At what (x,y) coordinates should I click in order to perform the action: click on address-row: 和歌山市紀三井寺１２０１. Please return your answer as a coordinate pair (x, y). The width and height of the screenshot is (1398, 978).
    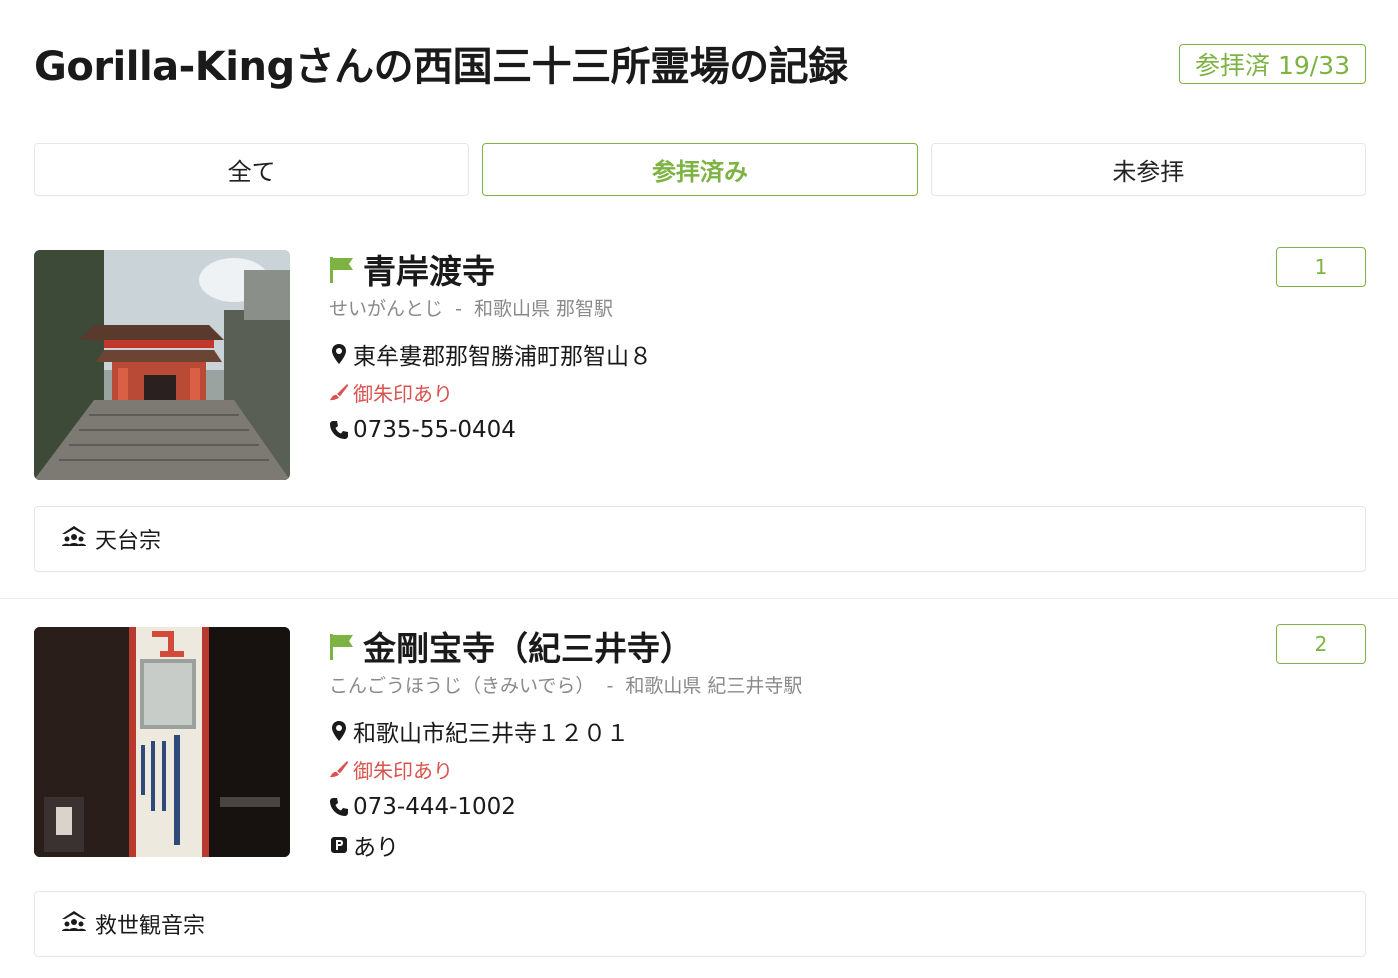
    Looking at the image, I should click on (479, 731).